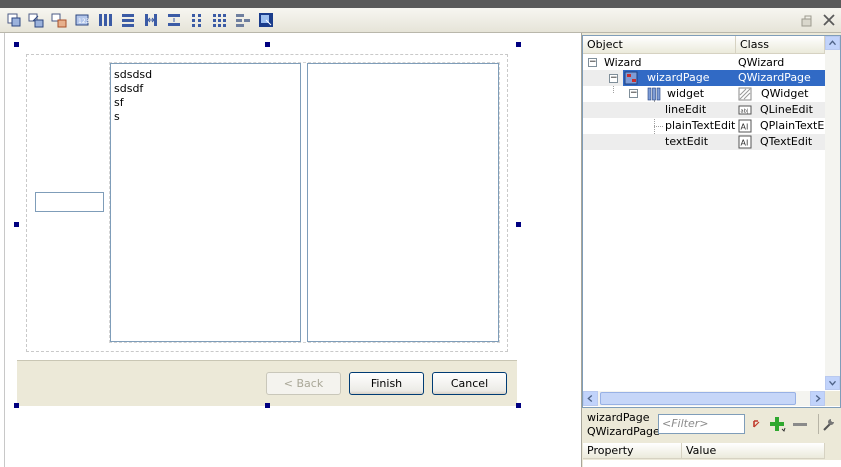 This screenshot has width=841, height=467. What do you see at coordinates (243, 20) in the screenshot?
I see `break-layout-icon` at bounding box center [243, 20].